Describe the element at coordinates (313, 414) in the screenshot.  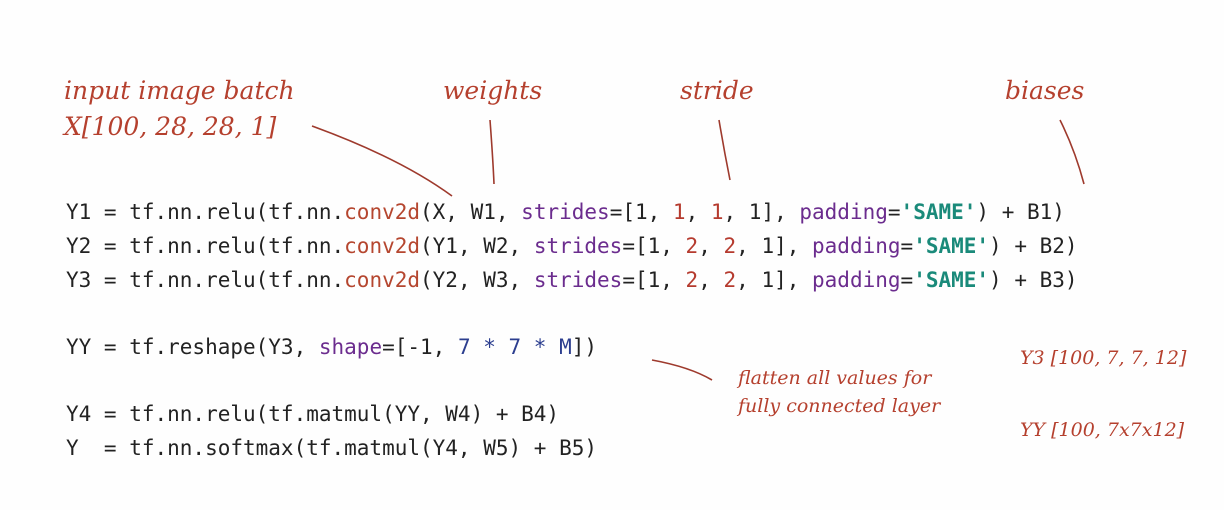
I see `code-line-y4: Y4 = tf.nn.relu(tf.matmul(YY, W4) + B4)` at that location.